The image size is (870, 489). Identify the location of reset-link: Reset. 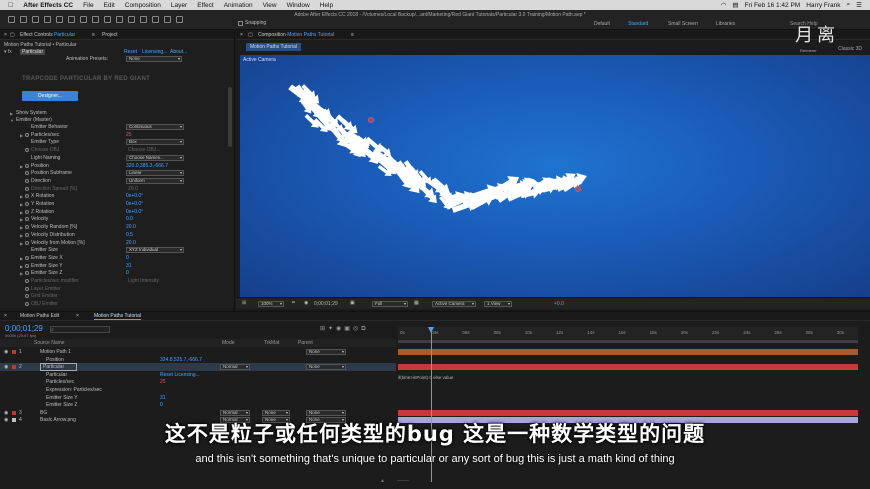
(130, 52).